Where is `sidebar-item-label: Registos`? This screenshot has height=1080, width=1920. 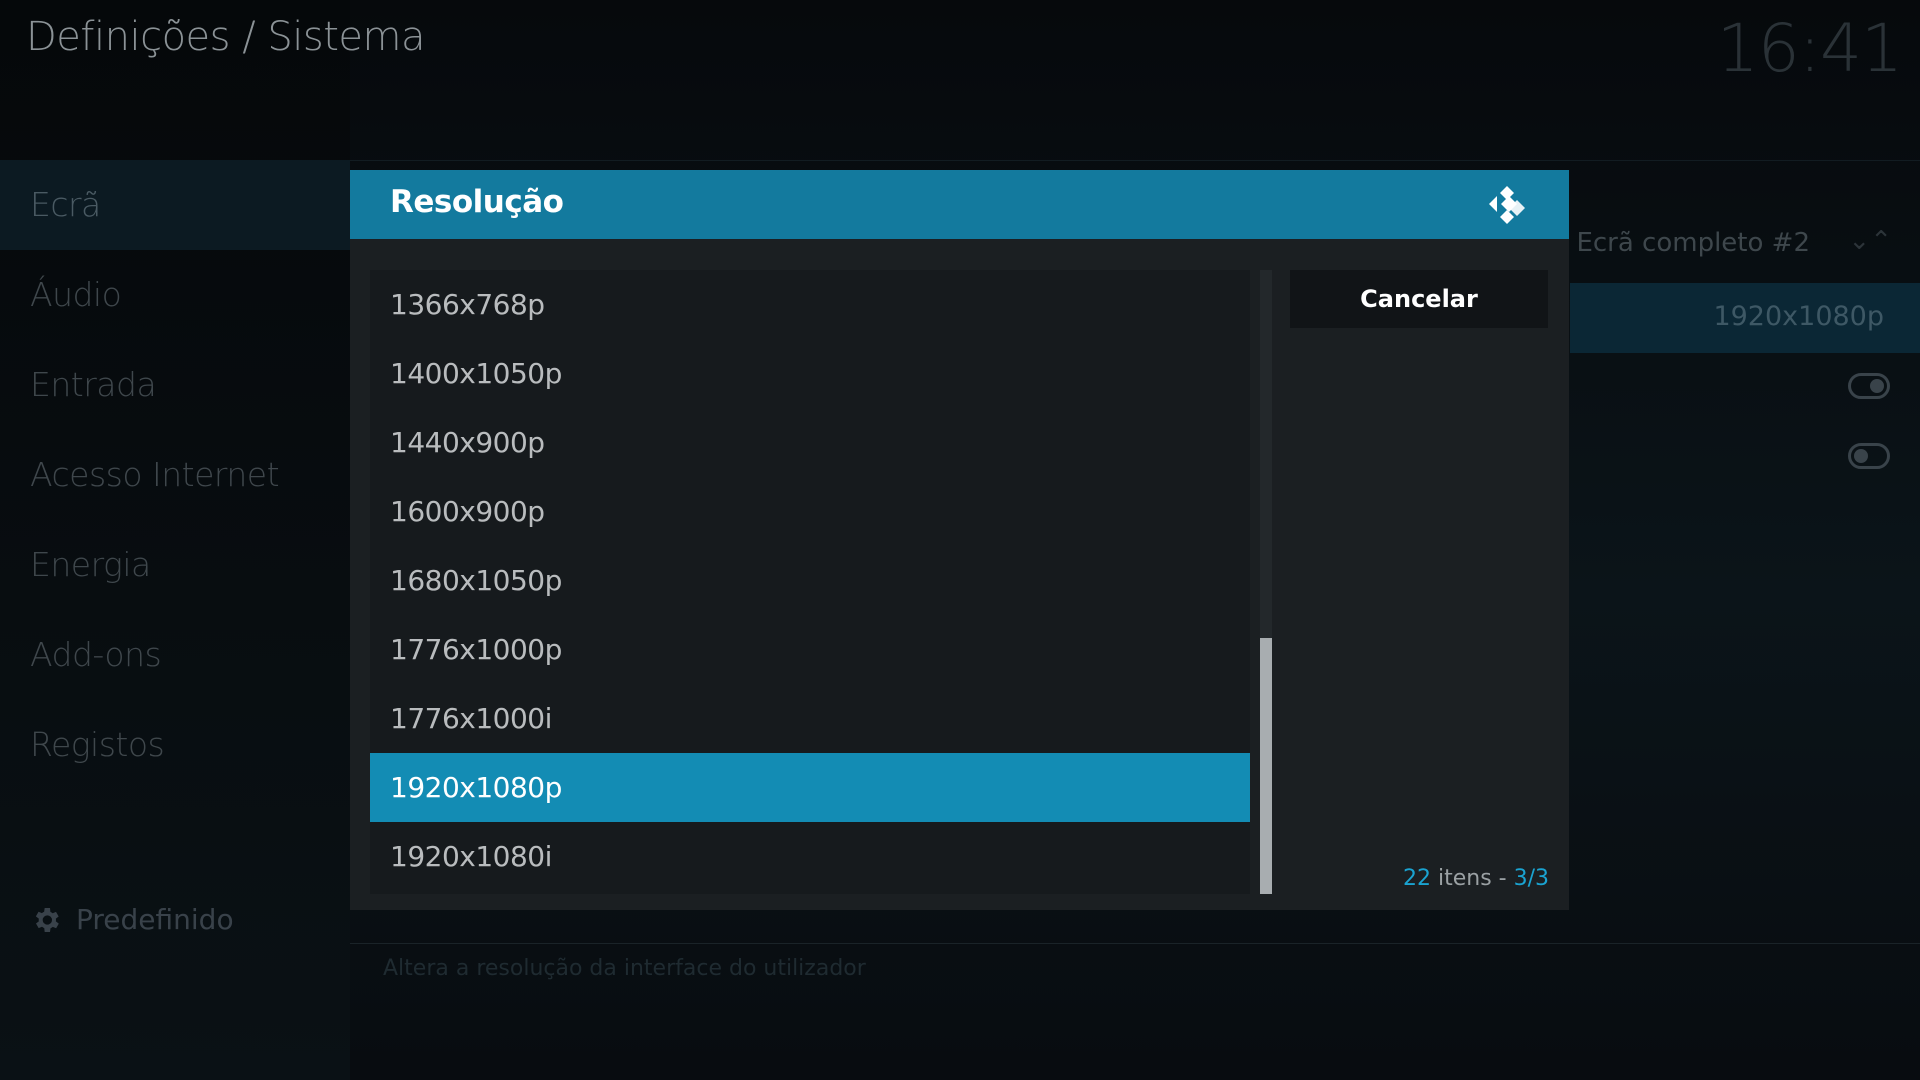 sidebar-item-label: Registos is located at coordinates (97, 744).